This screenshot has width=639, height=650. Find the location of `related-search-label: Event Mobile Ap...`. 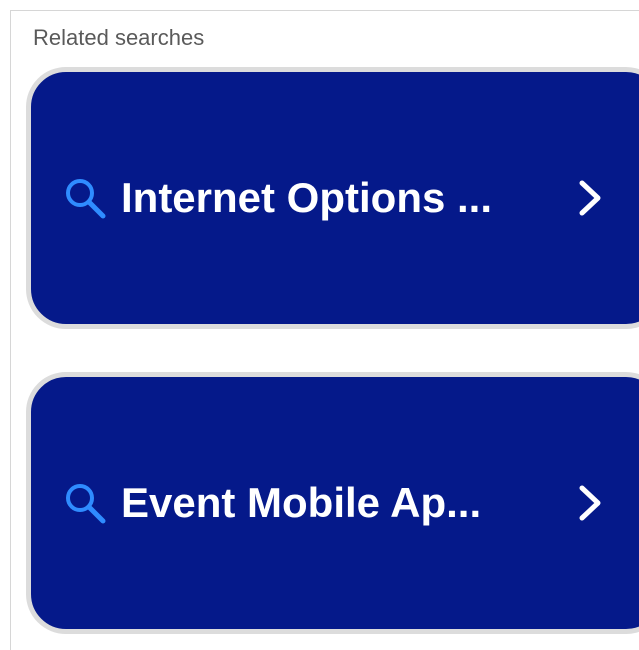

related-search-label: Event Mobile Ap... is located at coordinates (301, 502).